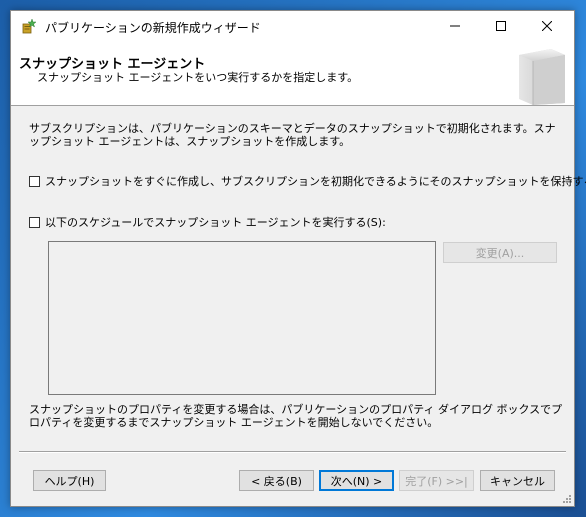  I want to click on maximize-icon, so click(501, 26).